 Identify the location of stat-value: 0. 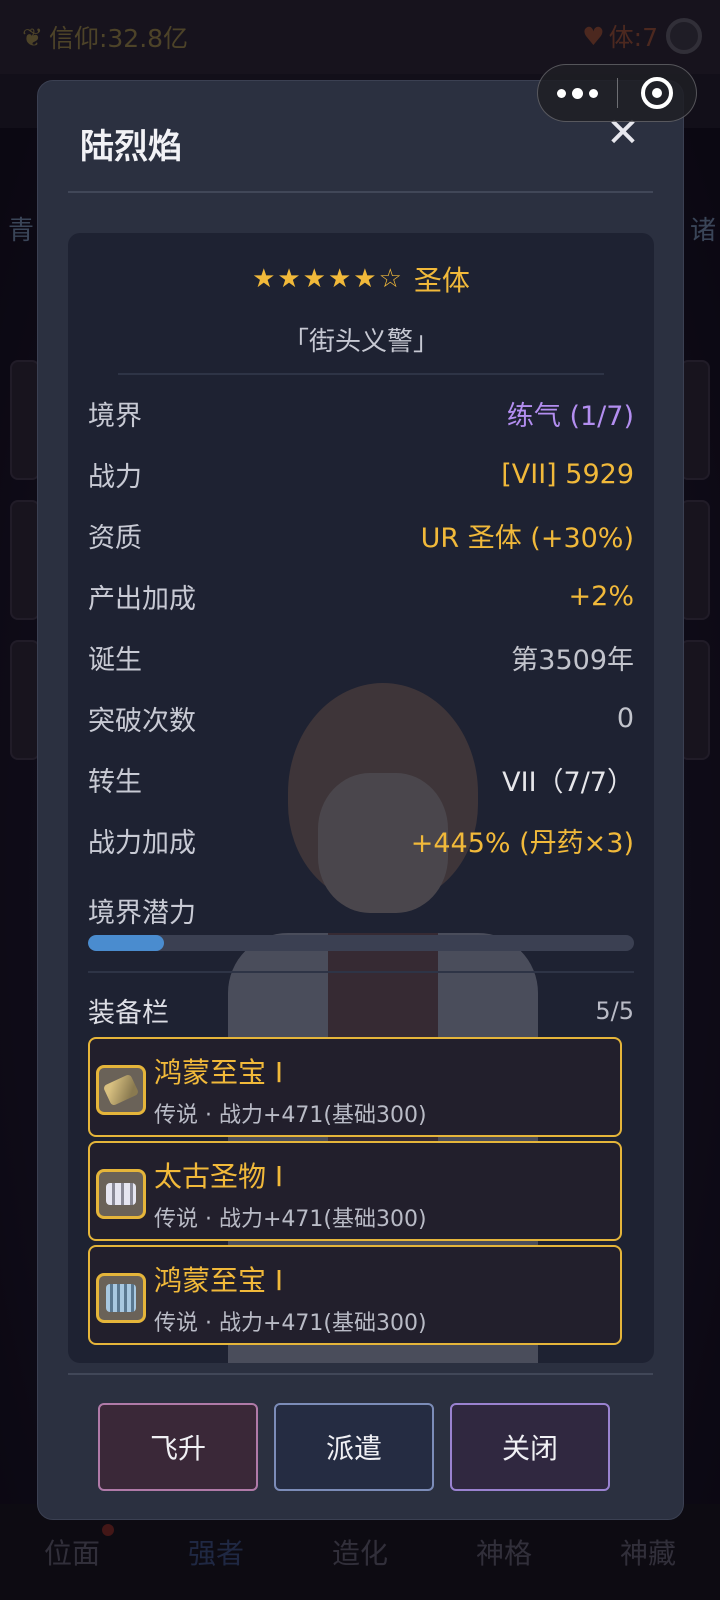
(625, 718).